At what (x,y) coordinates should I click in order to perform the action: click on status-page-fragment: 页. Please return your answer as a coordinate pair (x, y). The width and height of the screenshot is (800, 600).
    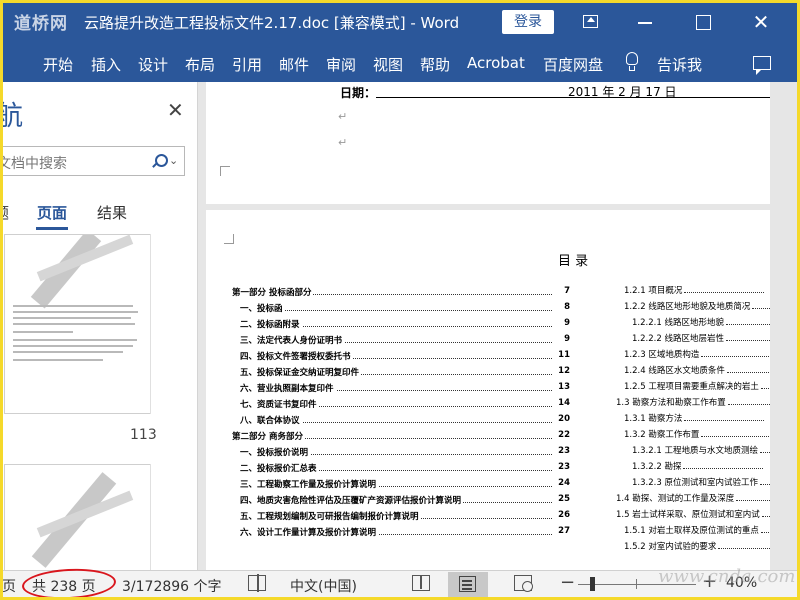
    Looking at the image, I should click on (9, 586).